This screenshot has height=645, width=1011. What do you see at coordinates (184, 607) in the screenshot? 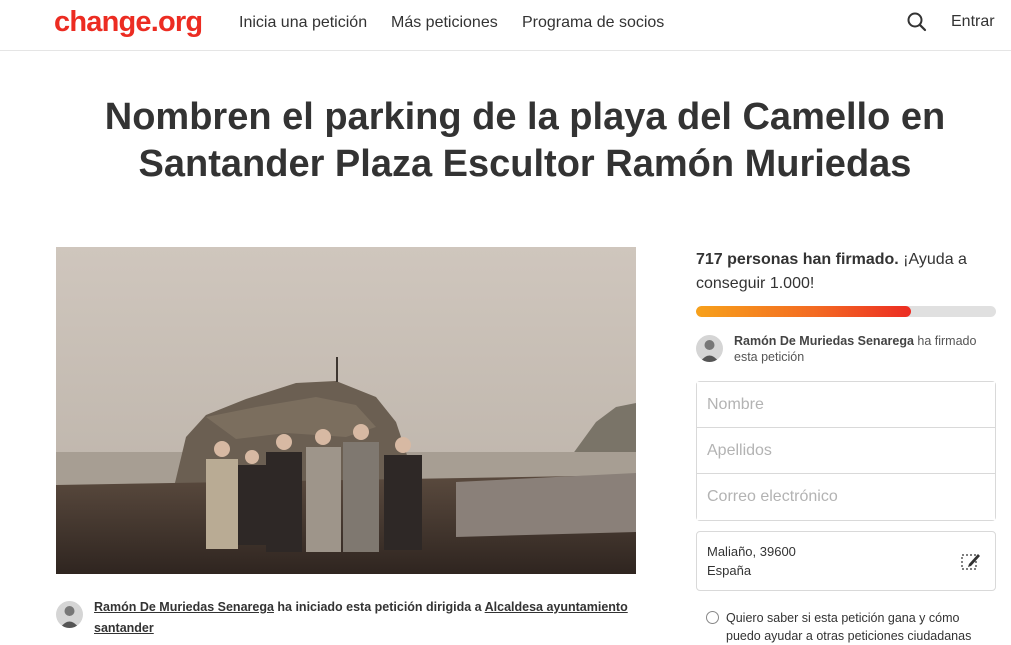
I see `starter-name-link: Ramón De Muriedas Senarega` at bounding box center [184, 607].